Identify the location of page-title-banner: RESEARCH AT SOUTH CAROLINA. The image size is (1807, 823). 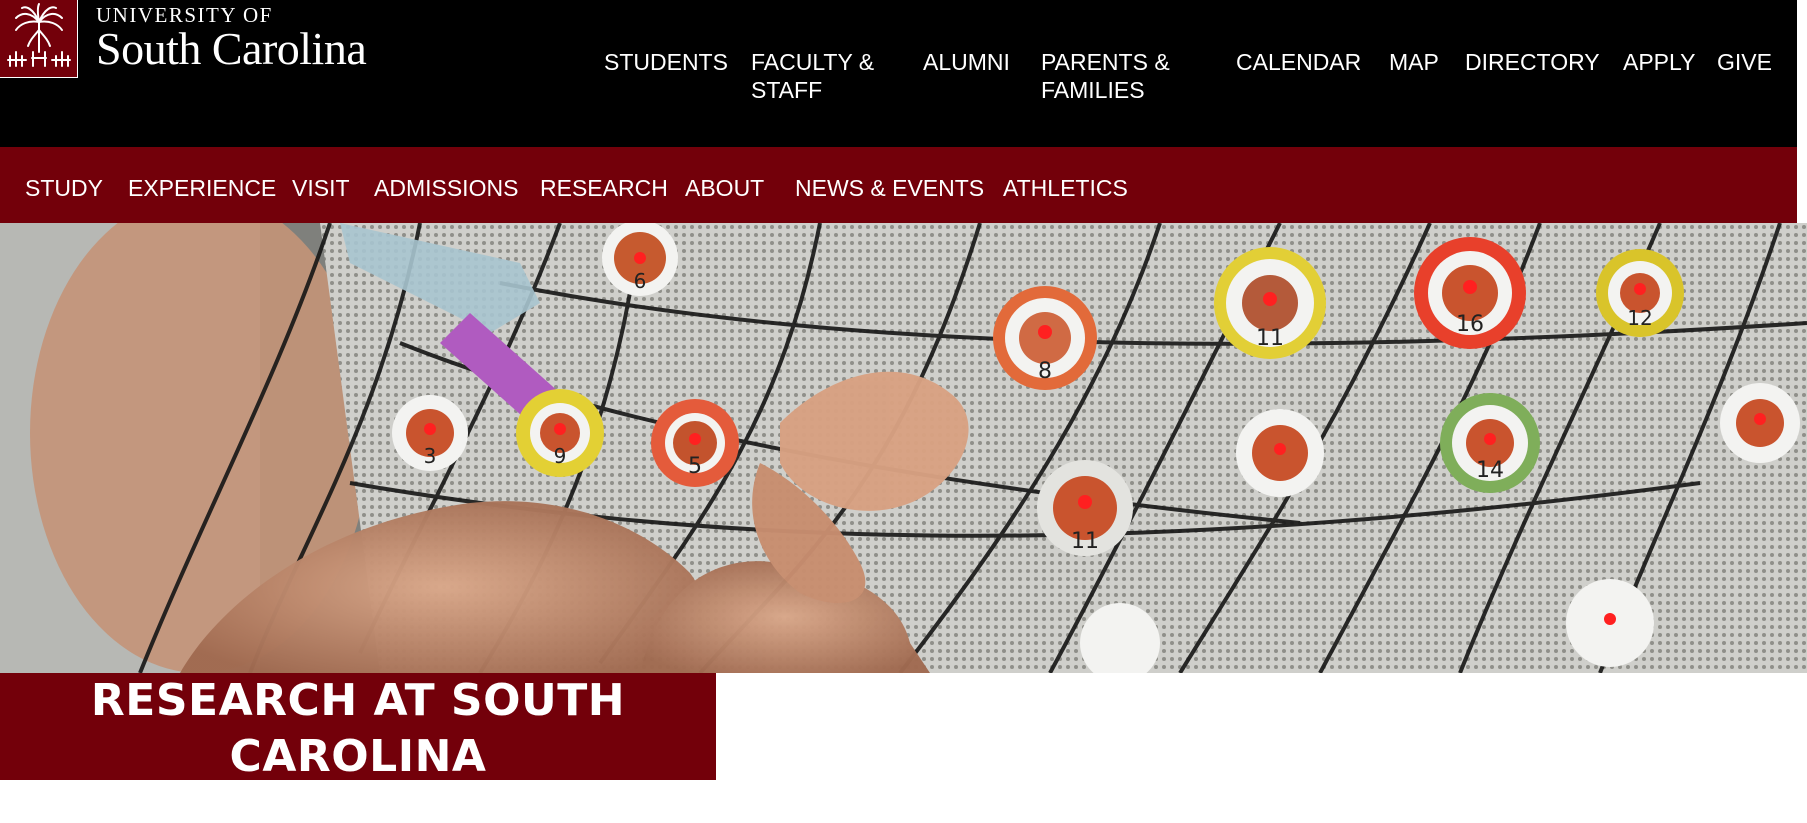
(358, 727).